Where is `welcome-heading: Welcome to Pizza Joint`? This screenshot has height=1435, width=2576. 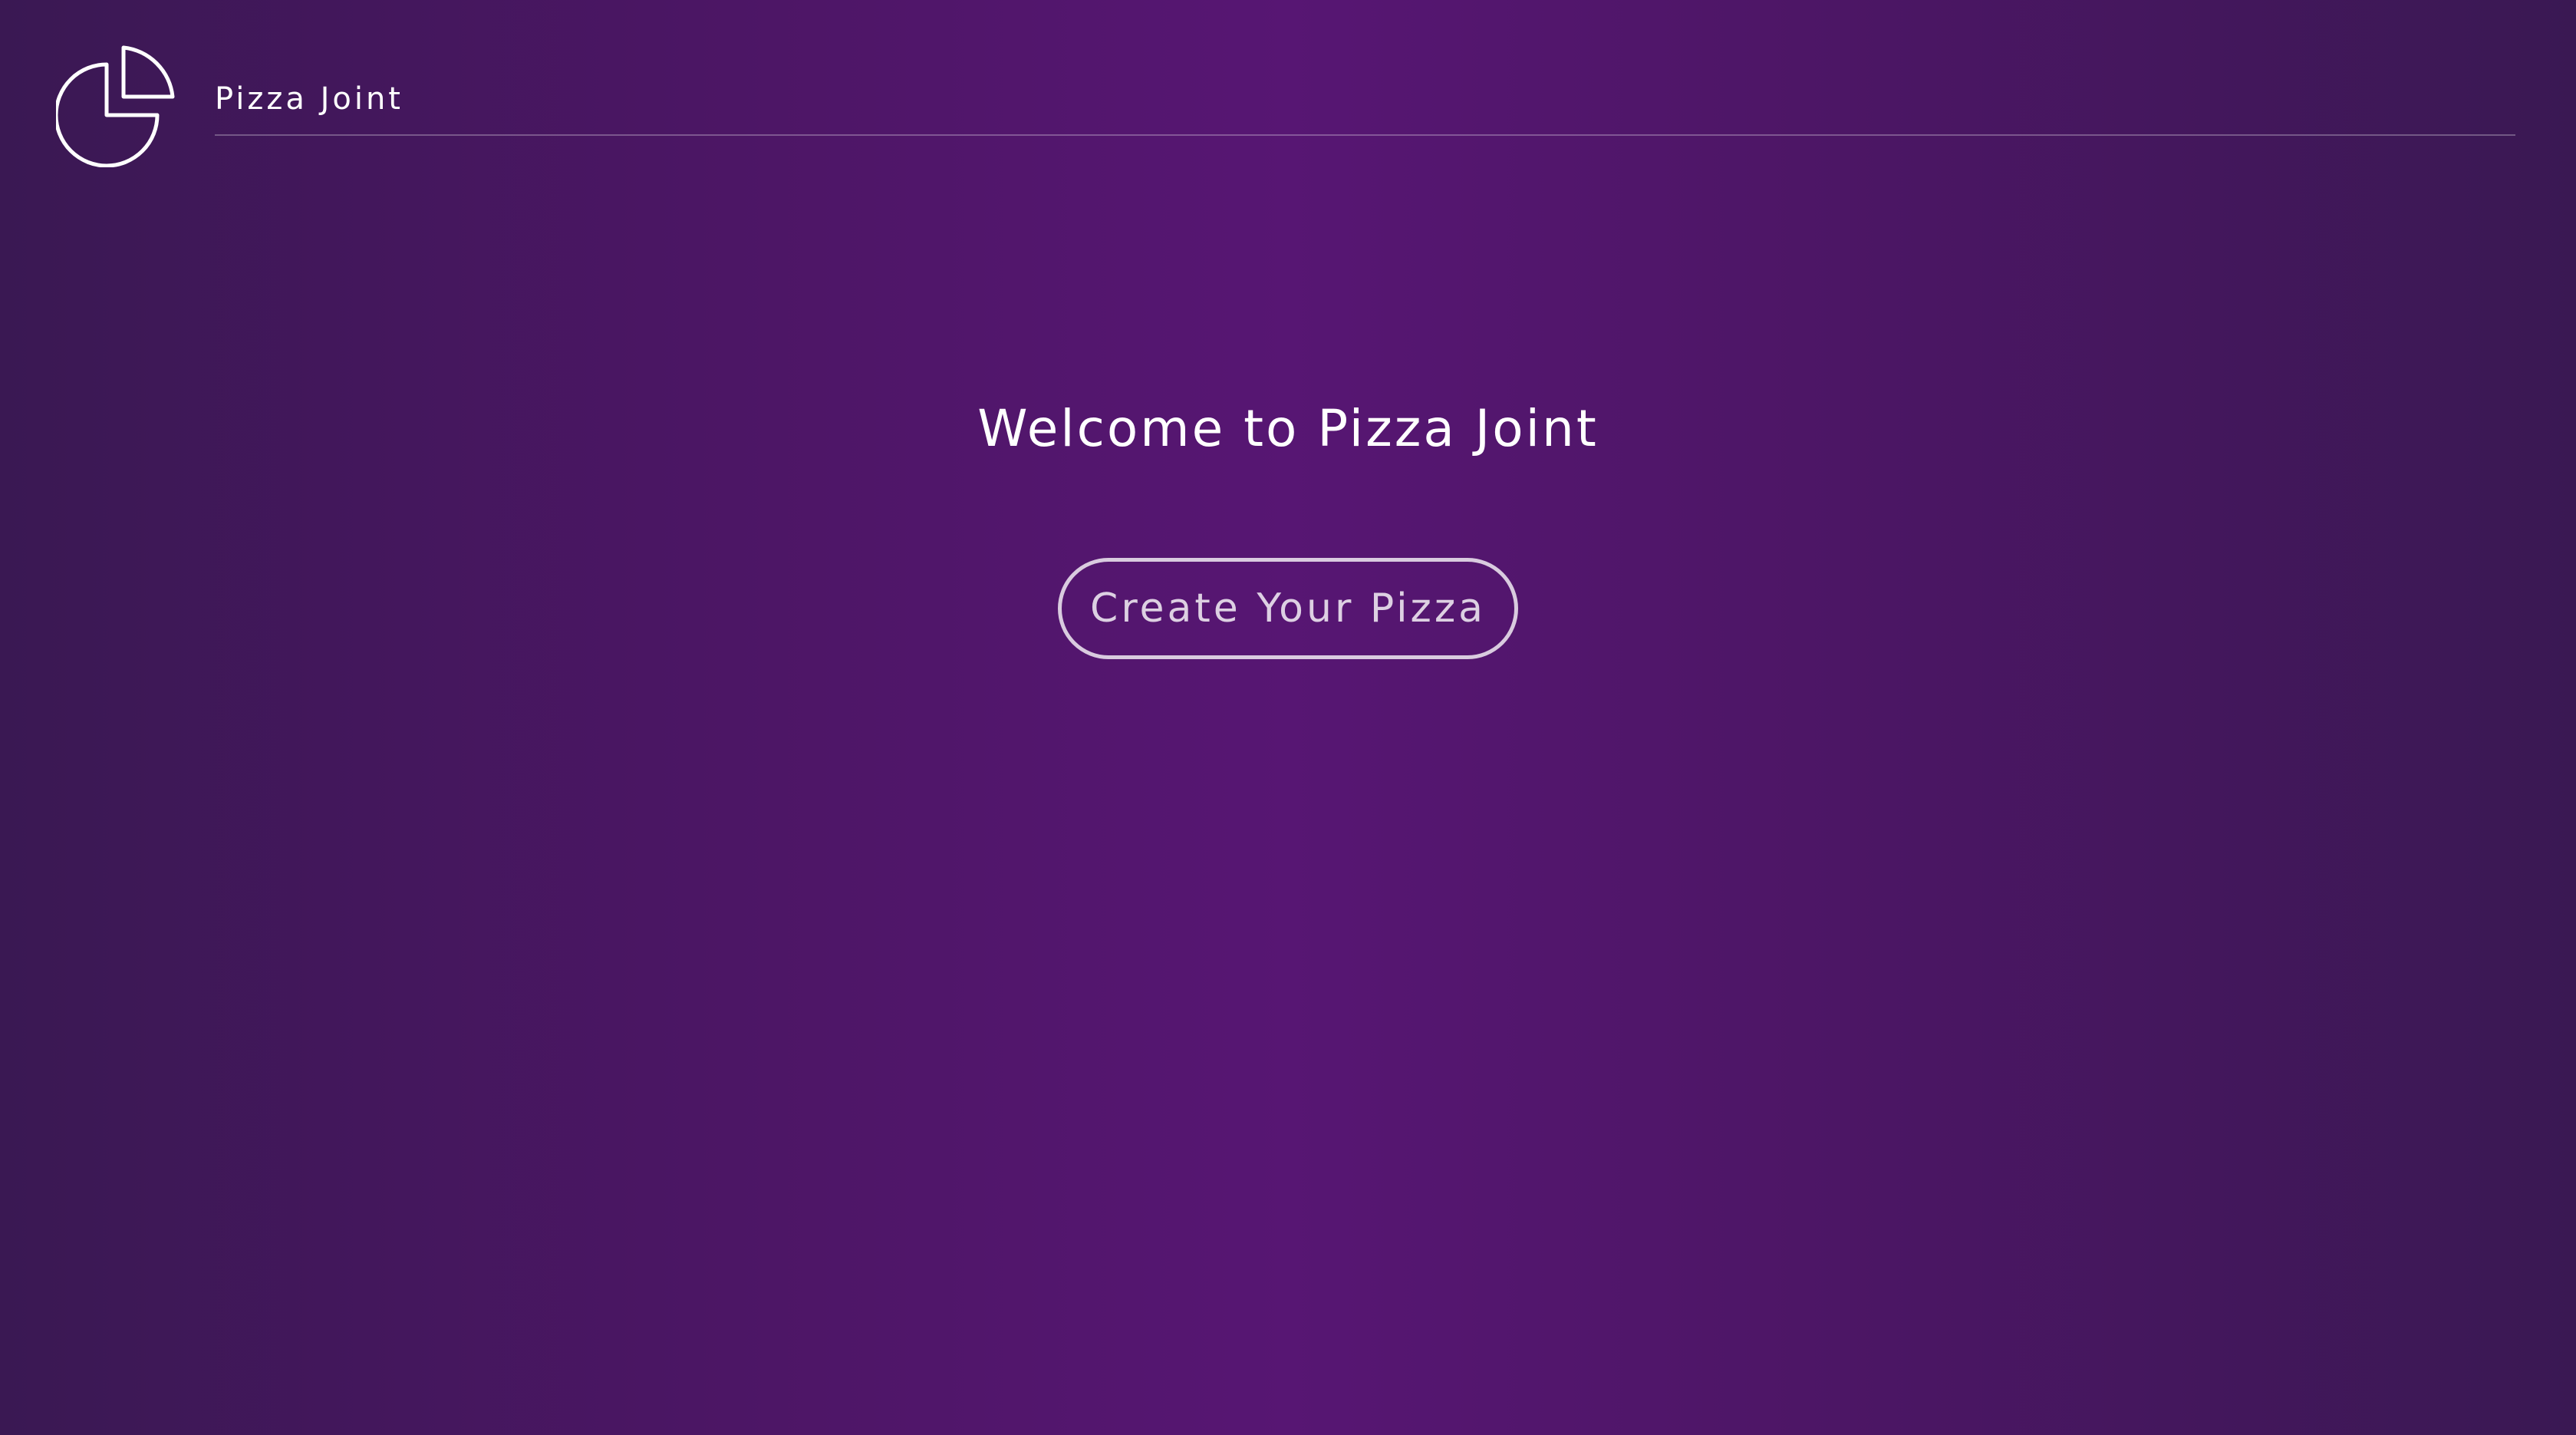 welcome-heading: Welcome to Pizza Joint is located at coordinates (1288, 428).